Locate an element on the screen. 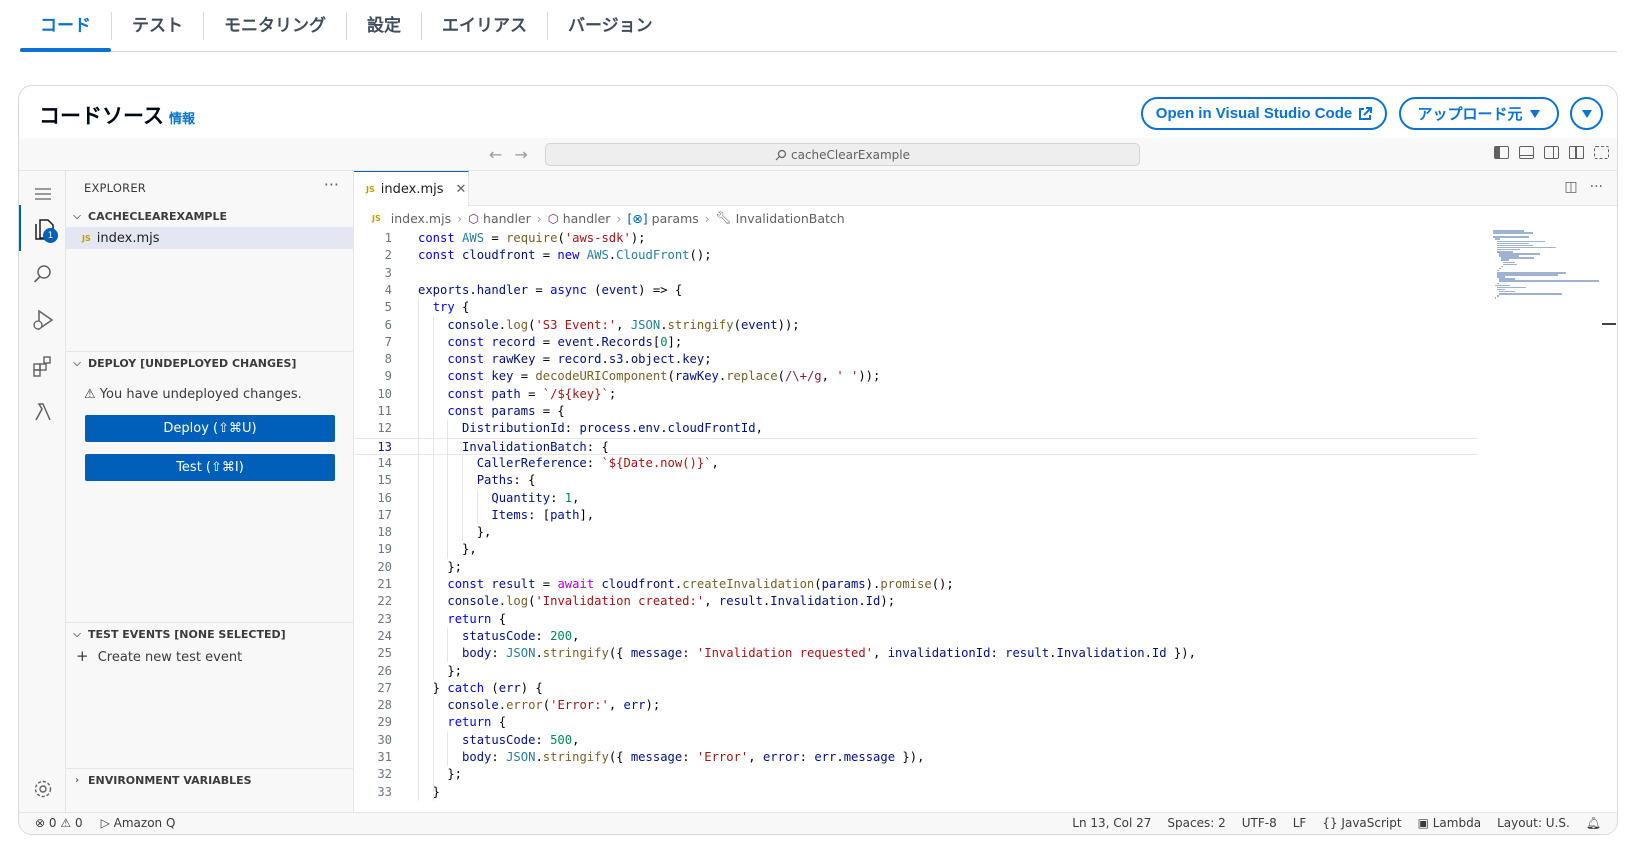 Image resolution: width=1627 pixels, height=853 pixels. code-line: 10 const path = `/${key}`; is located at coordinates (915, 394).